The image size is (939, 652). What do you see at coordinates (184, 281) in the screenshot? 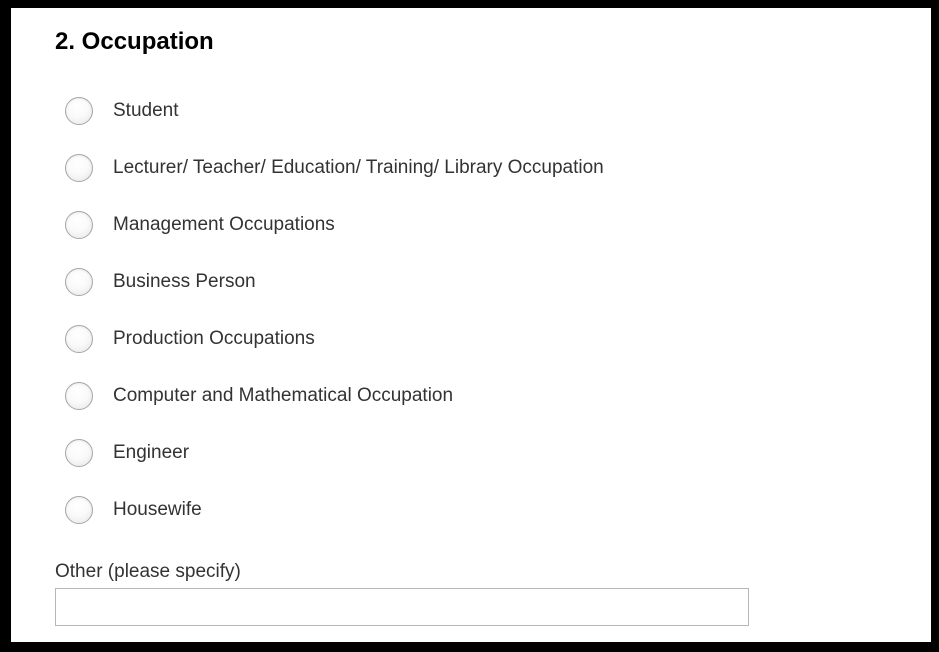
I see `option-label: Business Person` at bounding box center [184, 281].